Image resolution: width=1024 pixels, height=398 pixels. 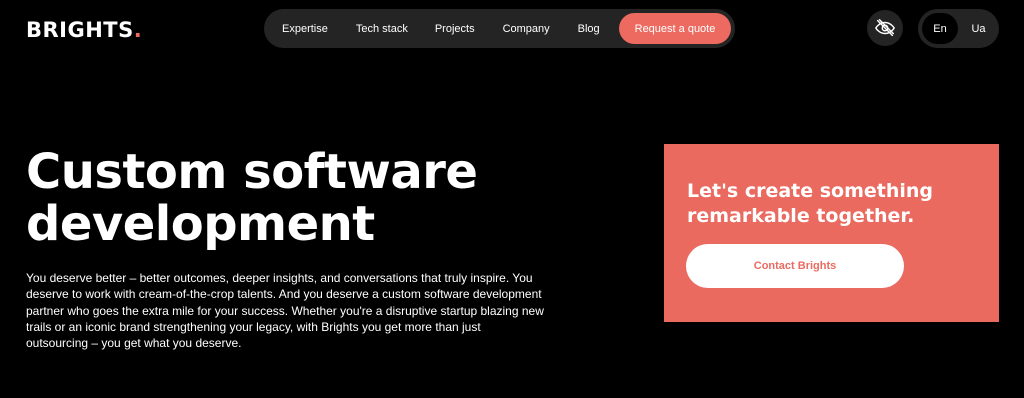 I want to click on nav-item-projects: Projects, so click(x=455, y=29).